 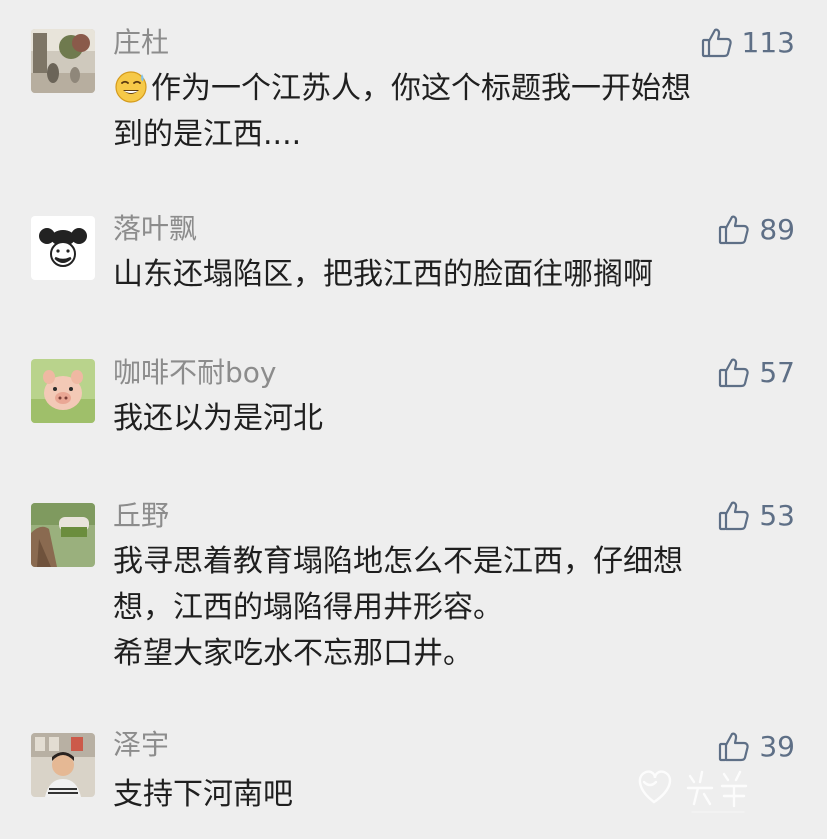 I want to click on comment-line: 希望大家吃水不忘那口井。, so click(x=293, y=653).